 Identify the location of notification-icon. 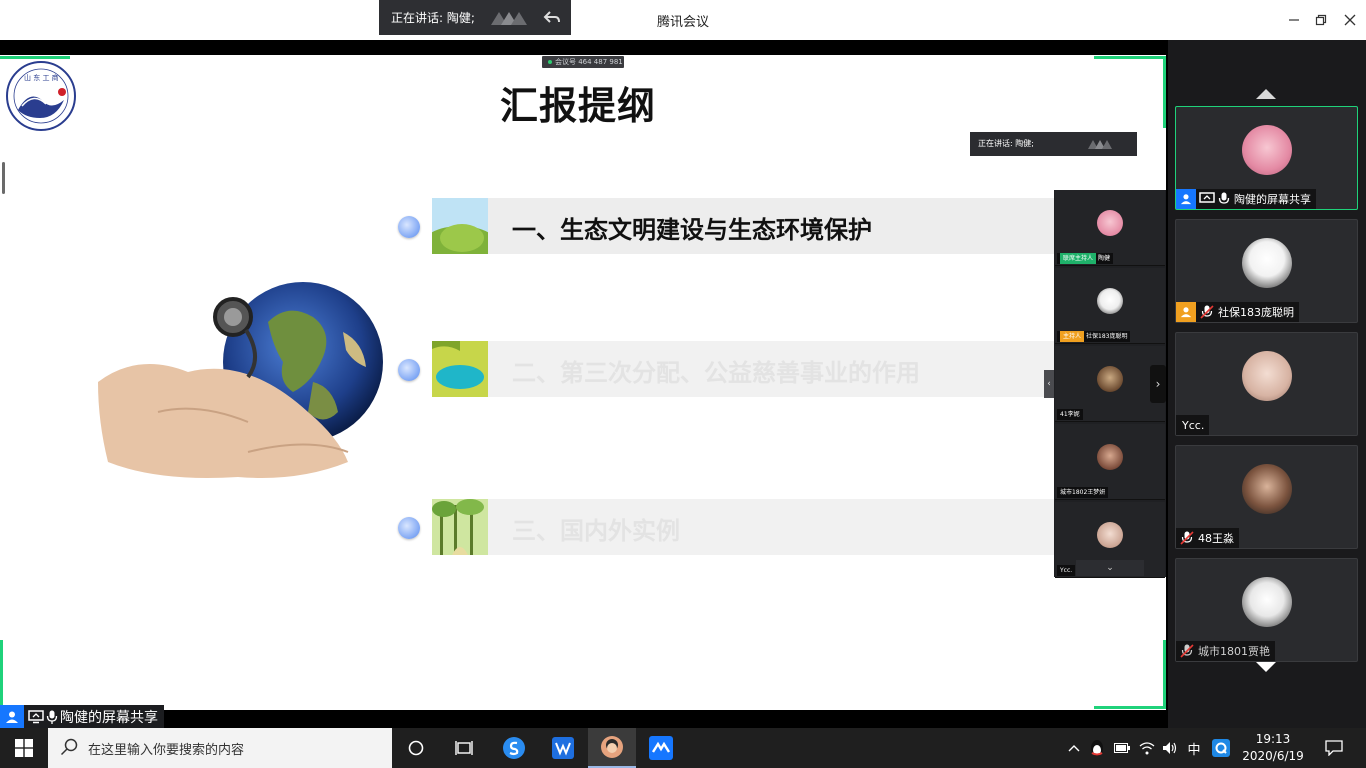
(1334, 748).